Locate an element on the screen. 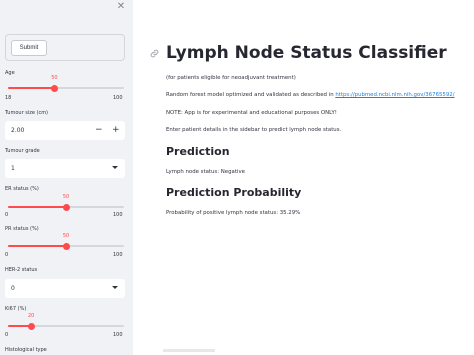 The image size is (474, 355). pr-status-slider: 50 is located at coordinates (66, 241).